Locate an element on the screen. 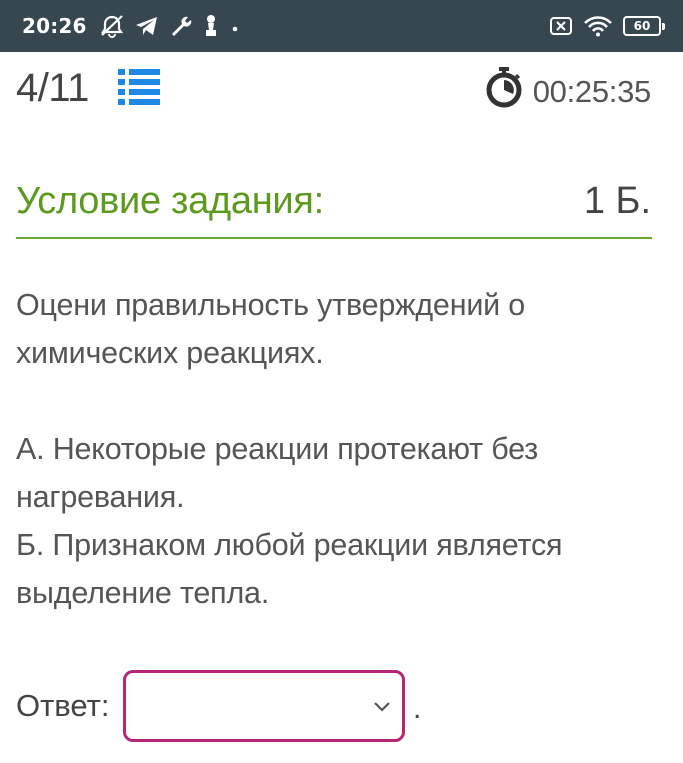  status-bar: 20:26 60 is located at coordinates (341, 26).